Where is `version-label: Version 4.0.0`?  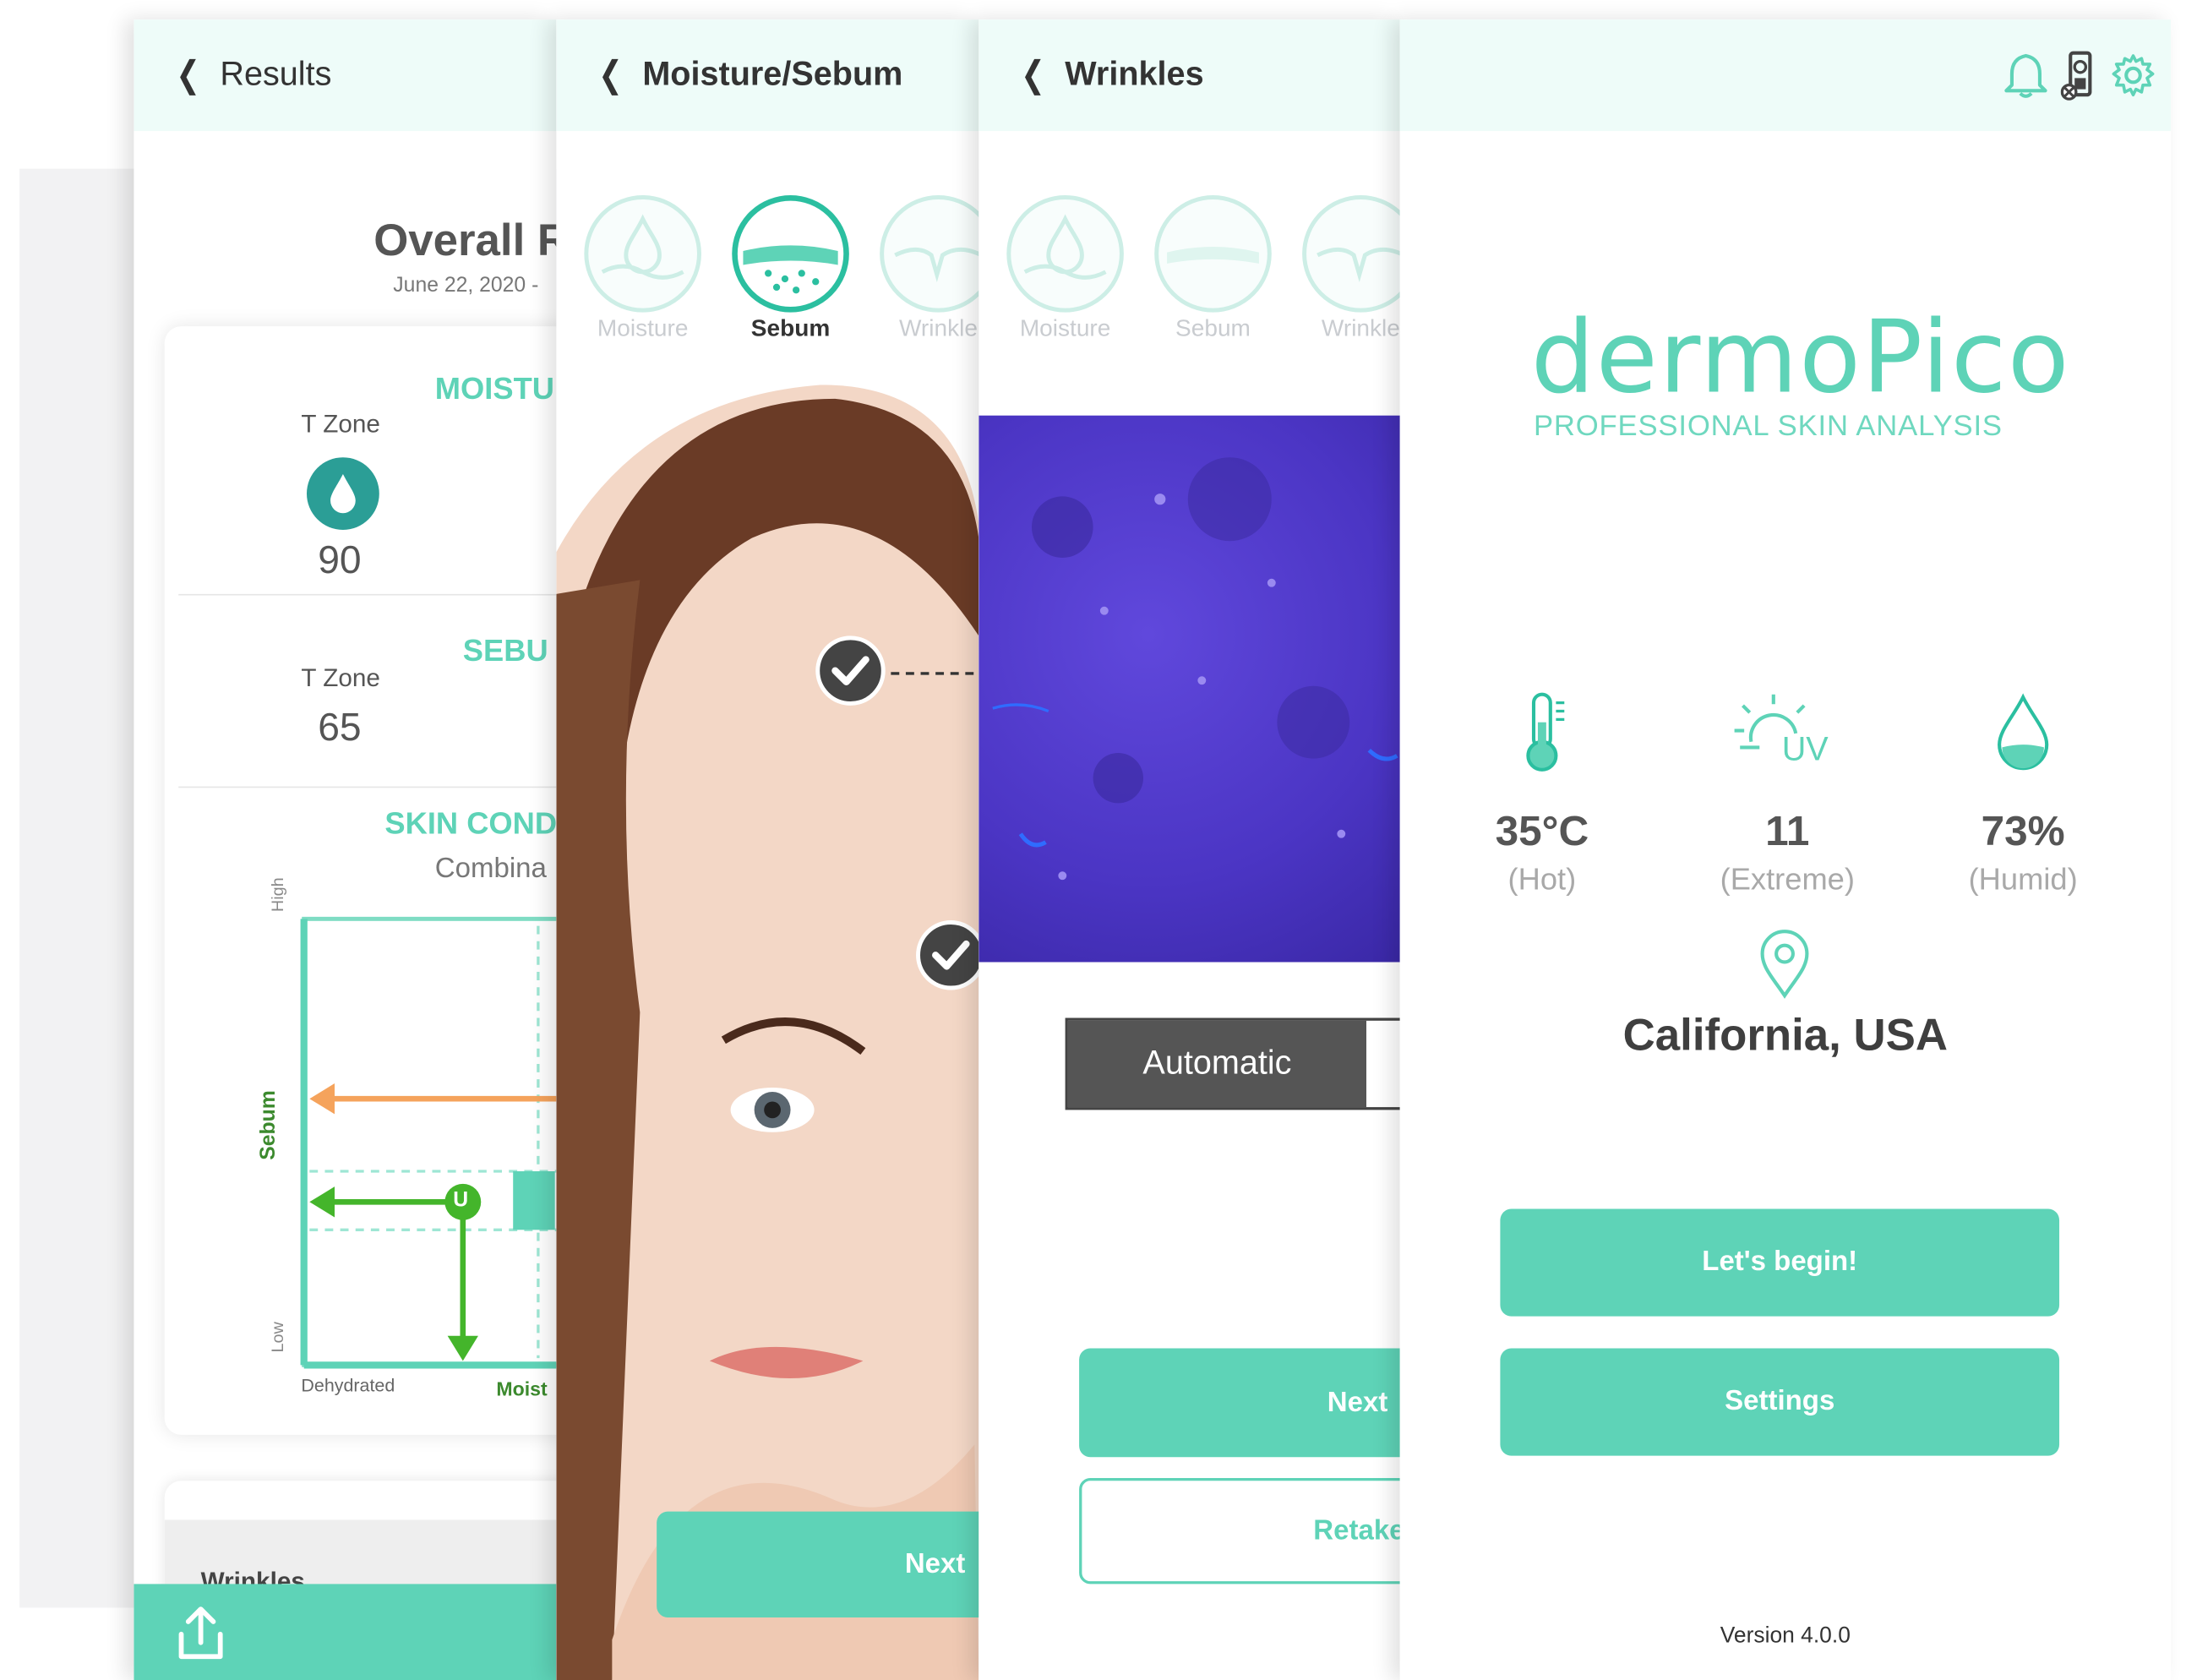 version-label: Version 4.0.0 is located at coordinates (1785, 1636).